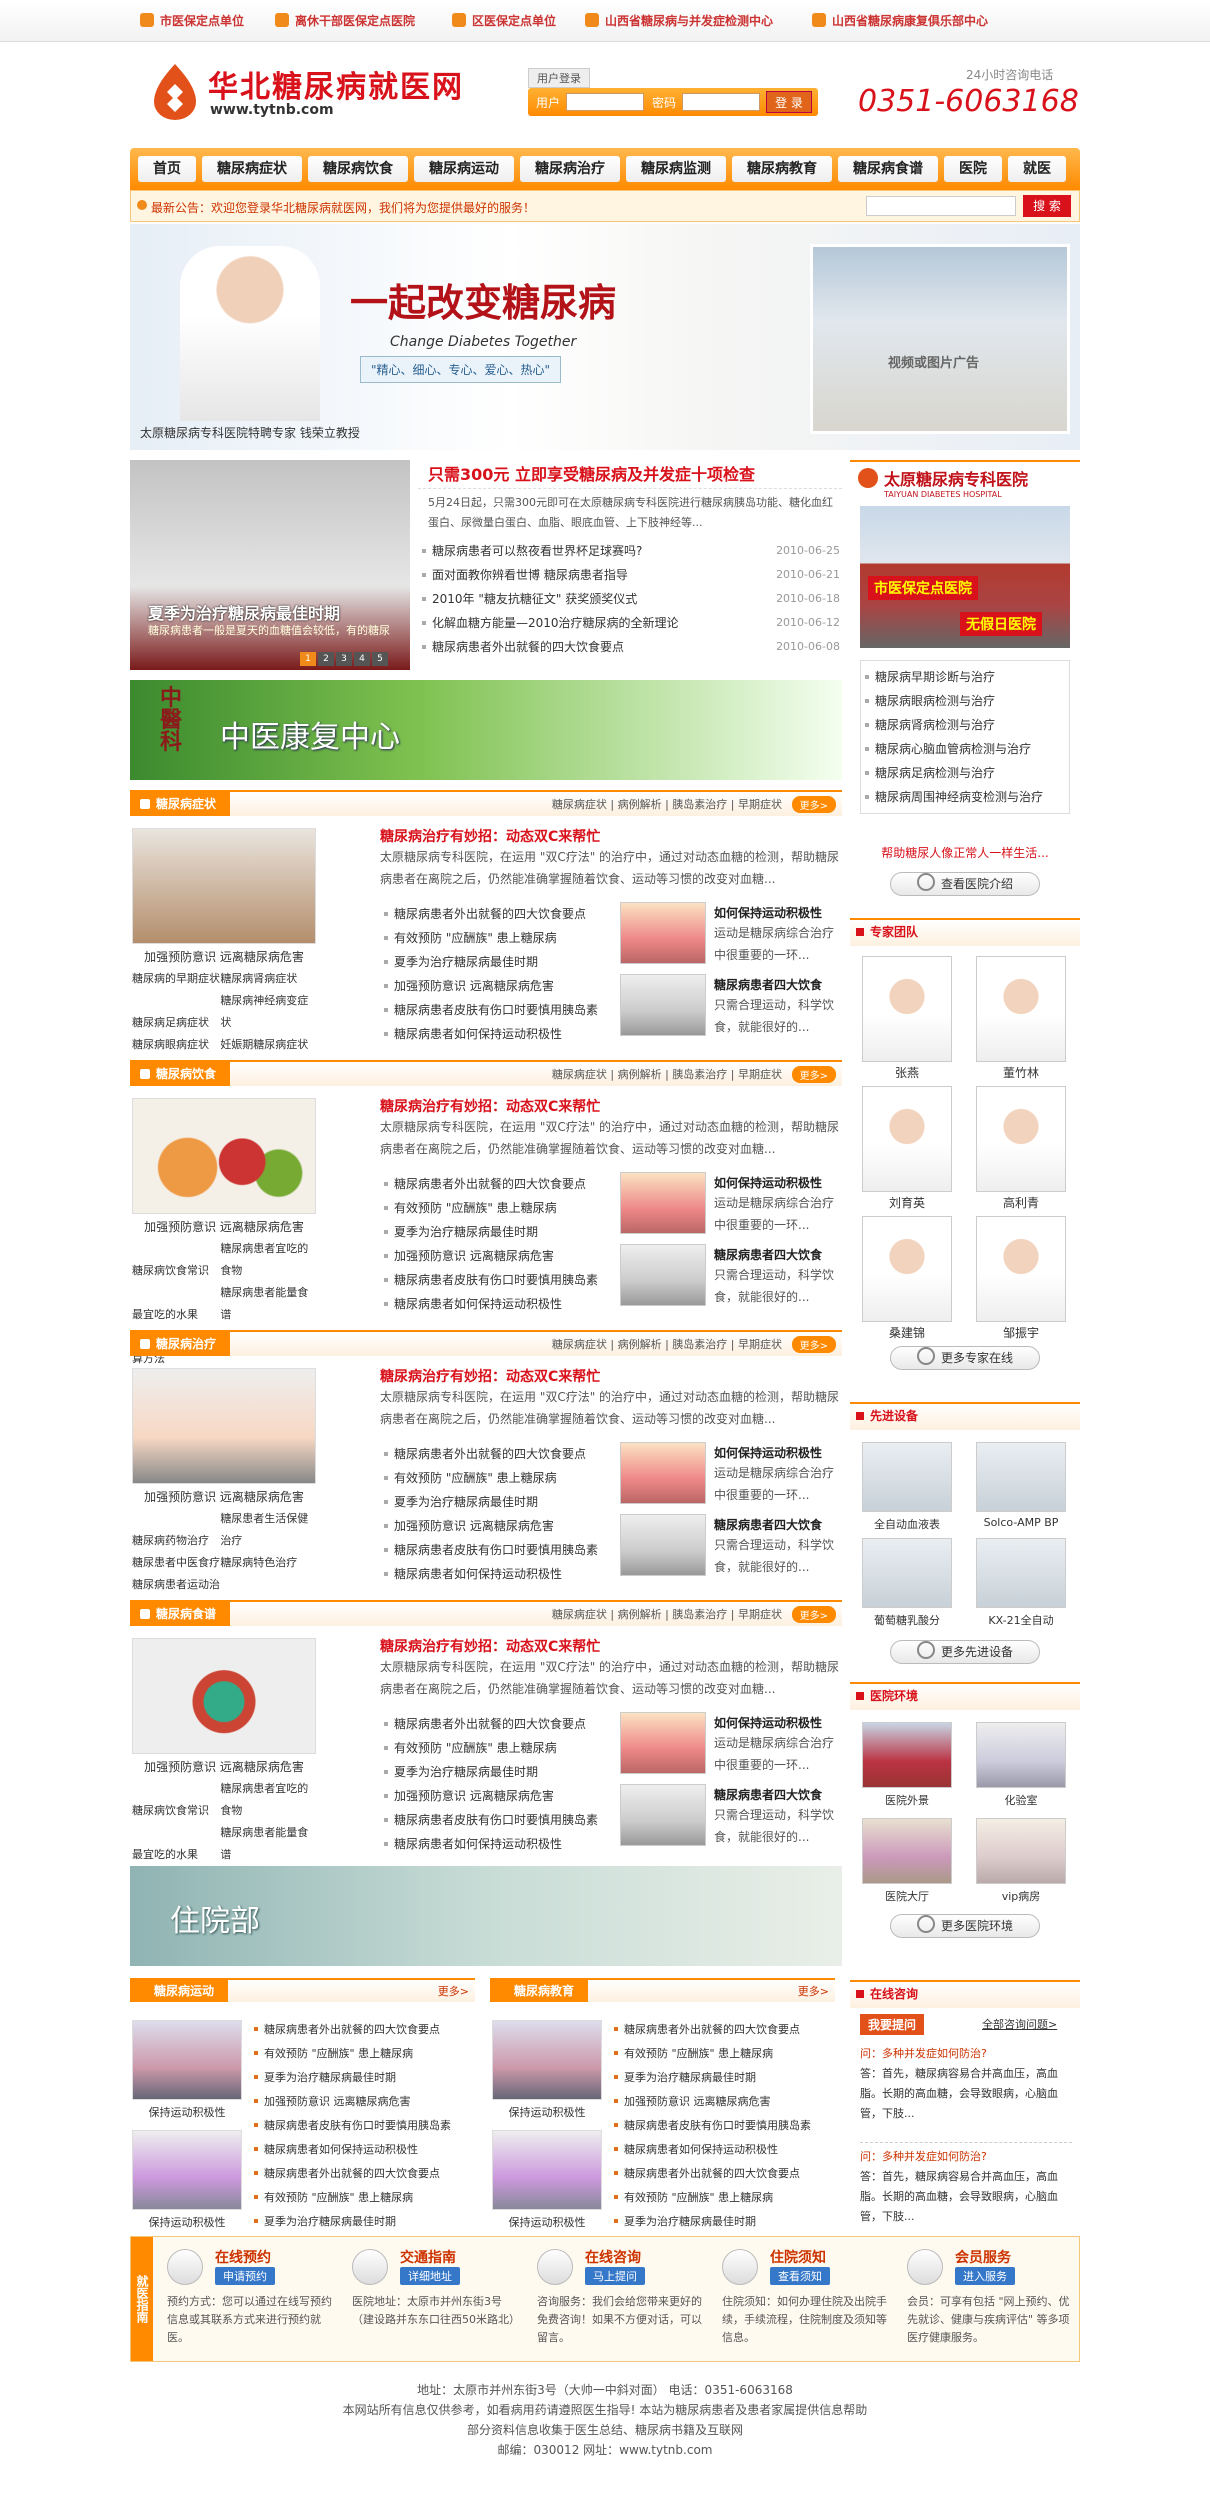 Image resolution: width=1210 pixels, height=2500 pixels. I want to click on news-item: 面对面教你辨看世博 糖尿病患者指导 2010-06-21, so click(630, 575).